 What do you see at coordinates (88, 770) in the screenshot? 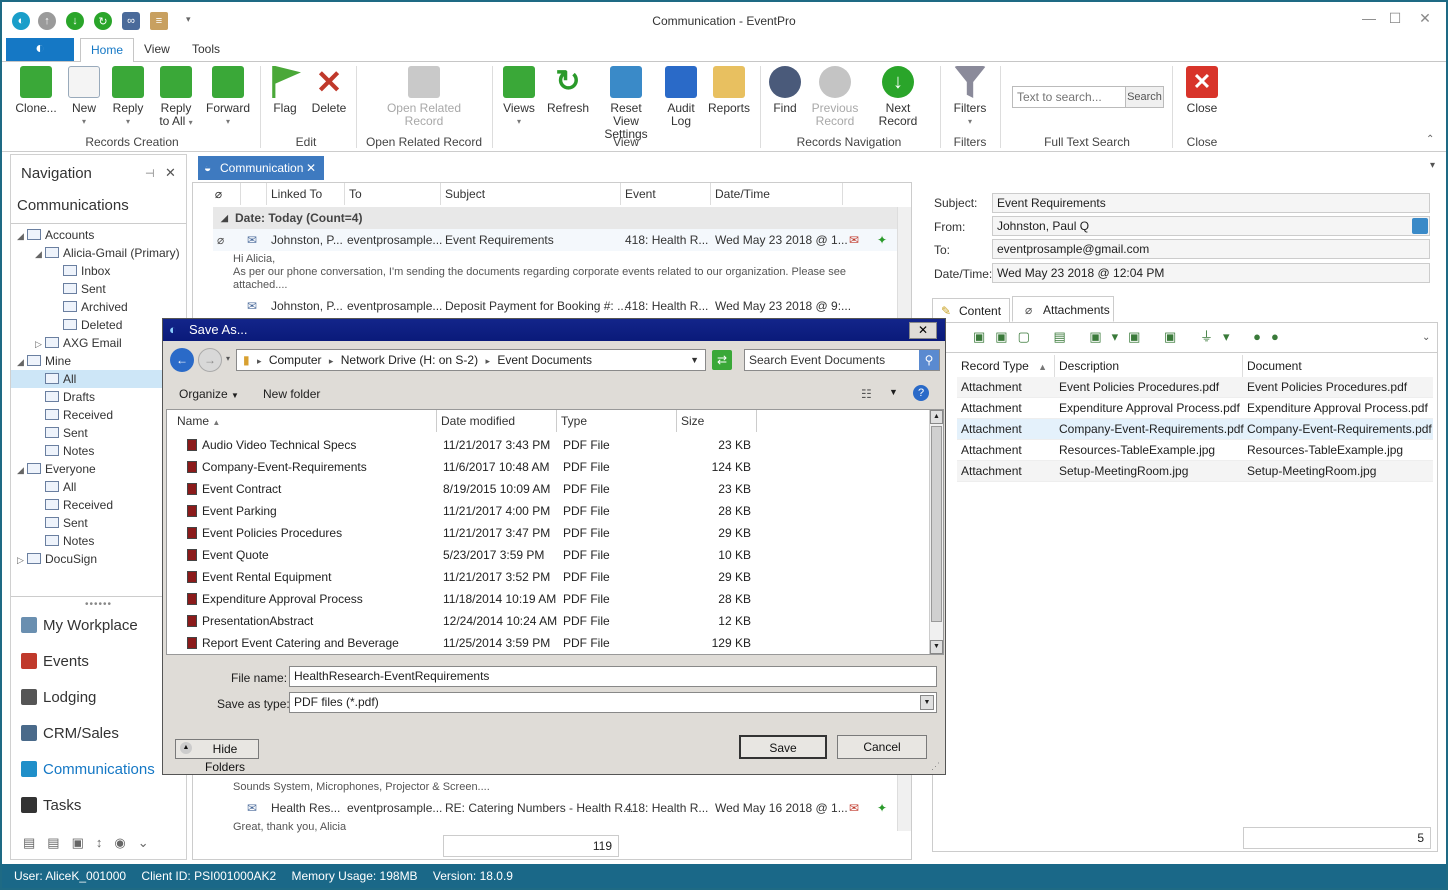
I see `module-communications: Communications` at bounding box center [88, 770].